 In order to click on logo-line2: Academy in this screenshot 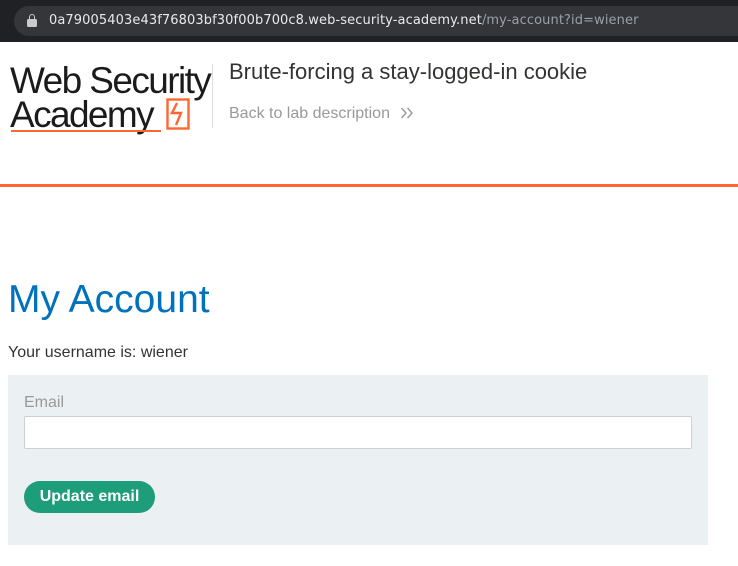, I will do `click(82, 114)`.